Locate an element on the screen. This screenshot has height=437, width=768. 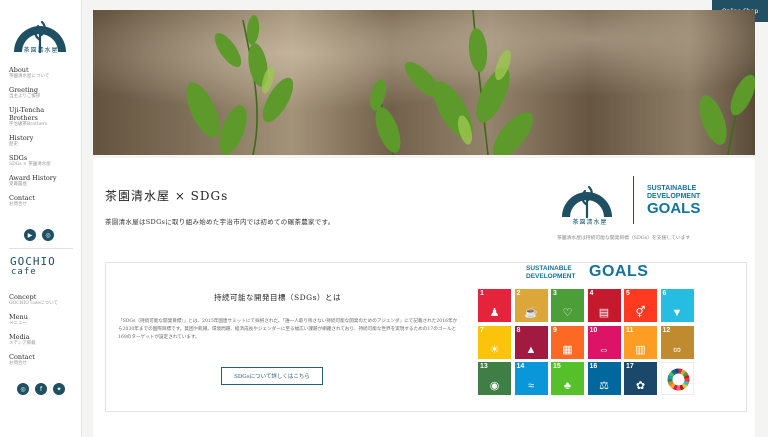
goal-number: 1 is located at coordinates (482, 293).